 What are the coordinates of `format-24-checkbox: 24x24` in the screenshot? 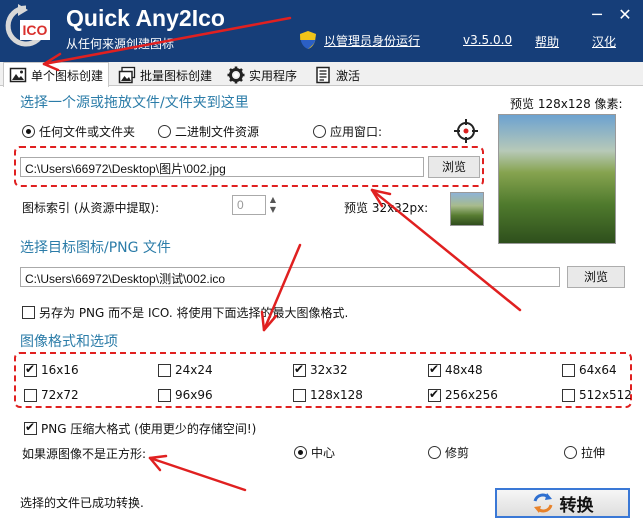 It's located at (185, 370).